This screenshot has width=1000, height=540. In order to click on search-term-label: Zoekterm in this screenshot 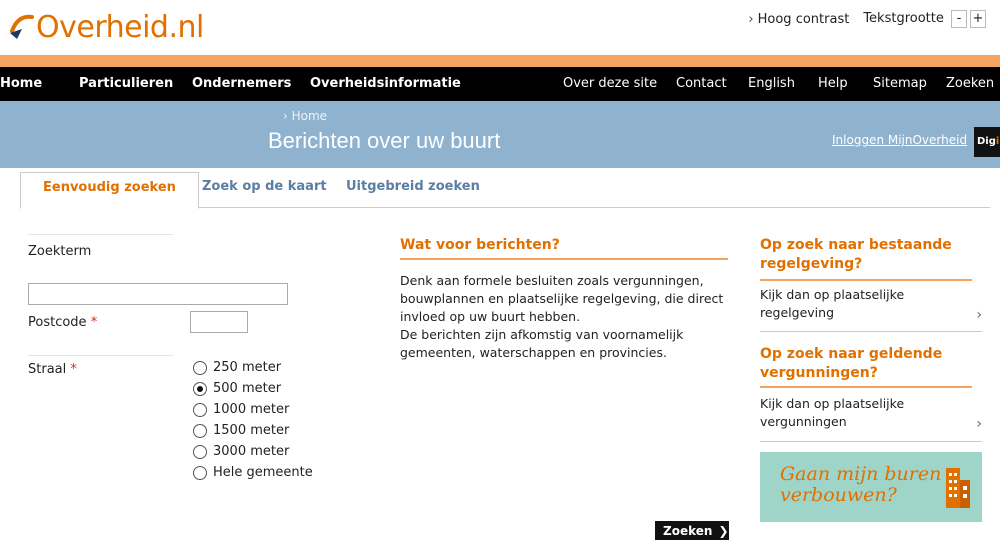, I will do `click(60, 251)`.